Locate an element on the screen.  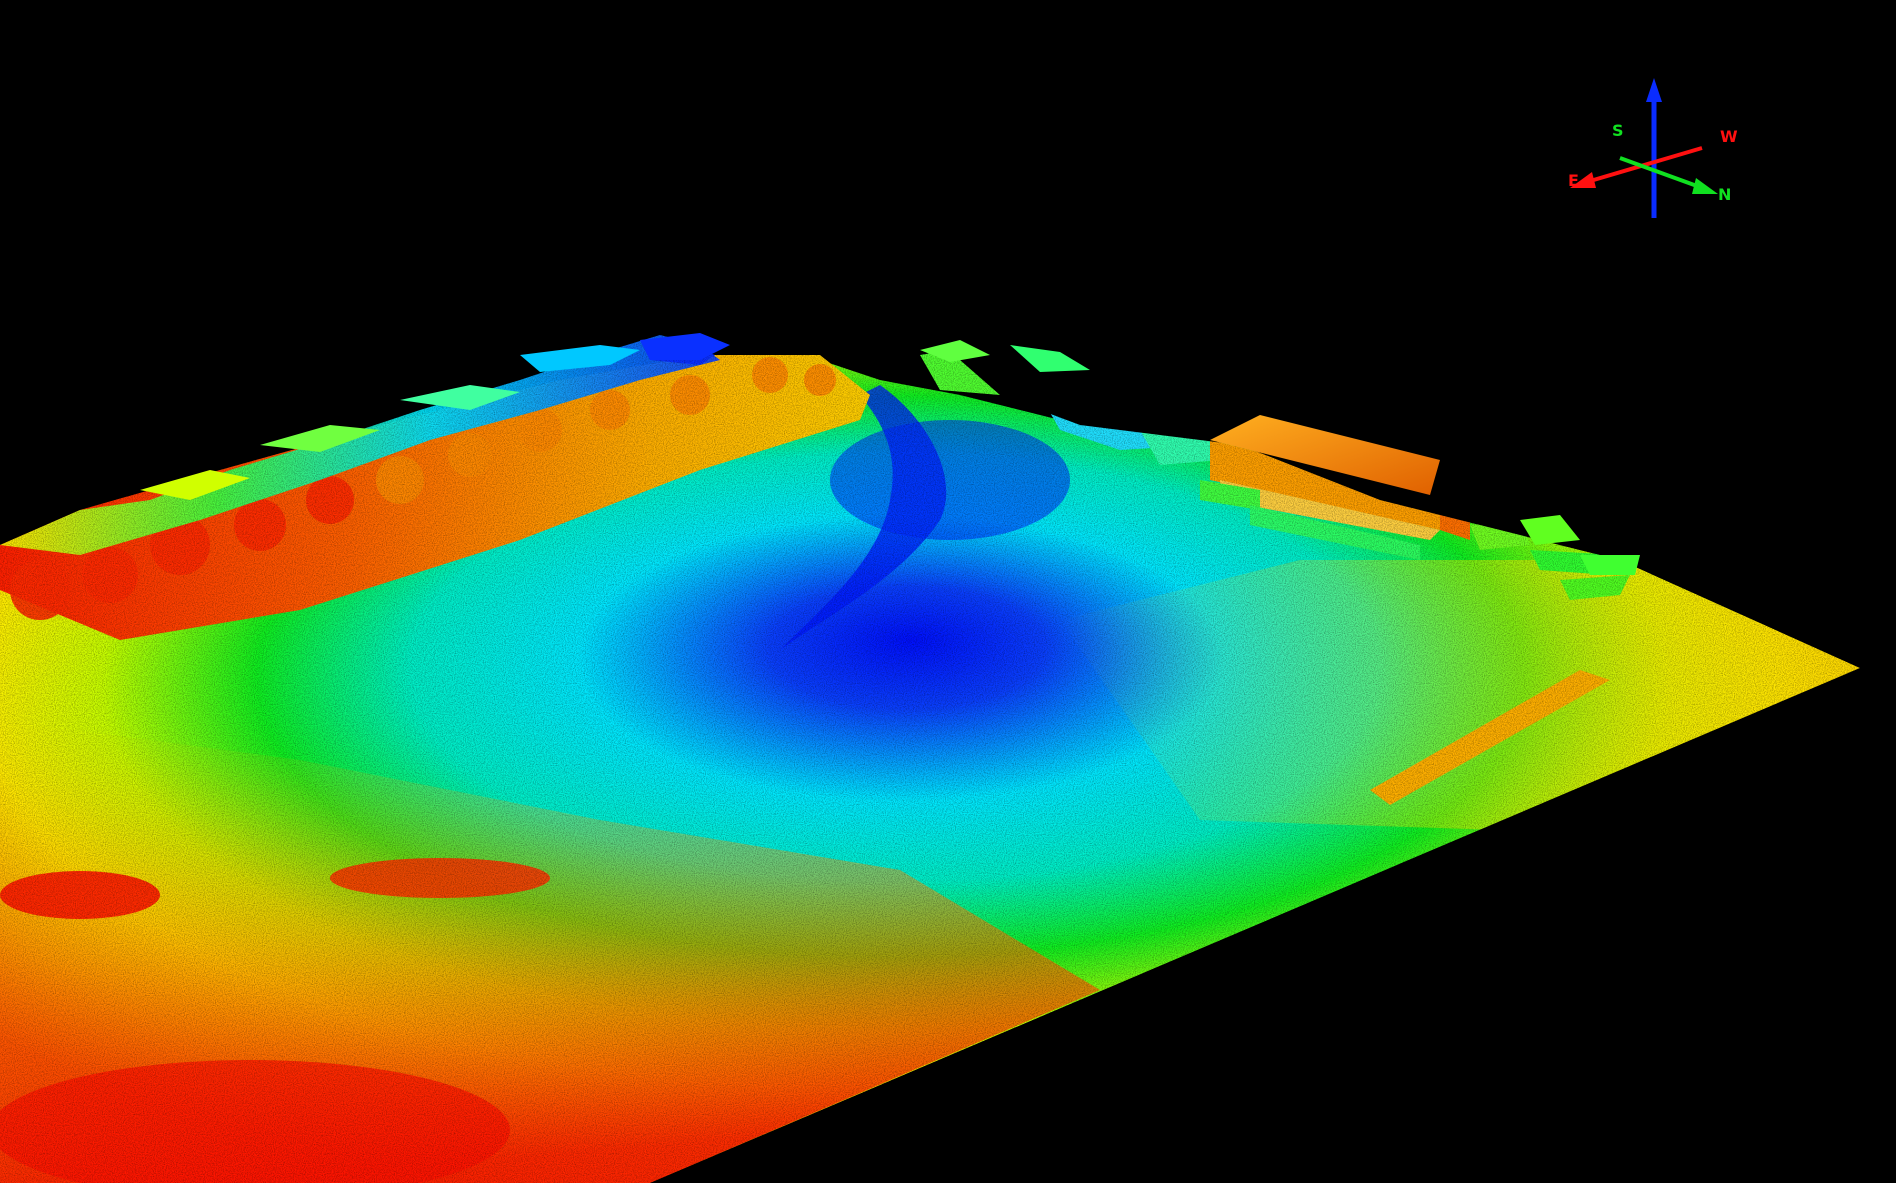
axis-label-south: S is located at coordinates (1618, 130).